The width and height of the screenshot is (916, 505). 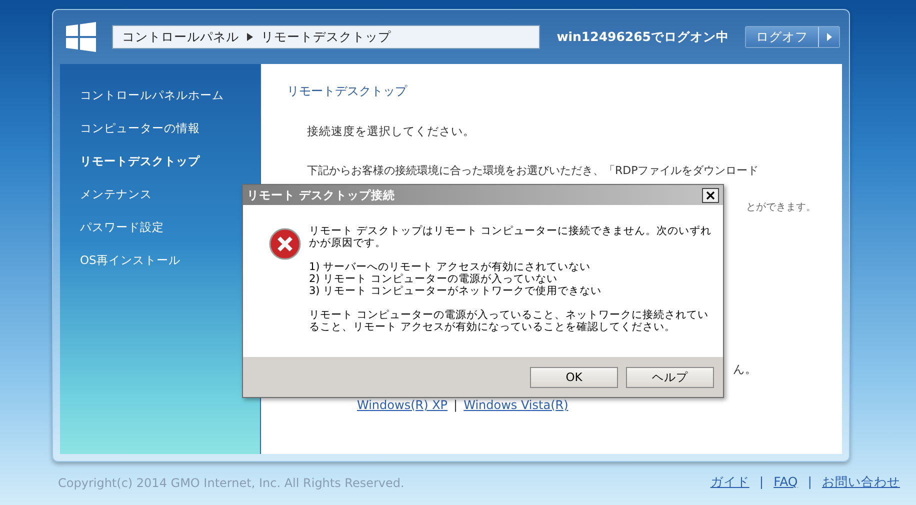 What do you see at coordinates (533, 170) in the screenshot?
I see `paragraph-text: 下記からお客様の接続環境に合った環境をお選びいただき、「RDPファイルをダウンロード` at bounding box center [533, 170].